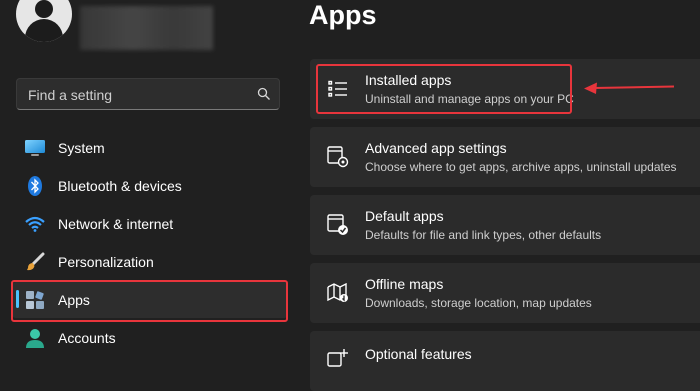  Describe the element at coordinates (35, 338) in the screenshot. I see `person-icon` at that location.